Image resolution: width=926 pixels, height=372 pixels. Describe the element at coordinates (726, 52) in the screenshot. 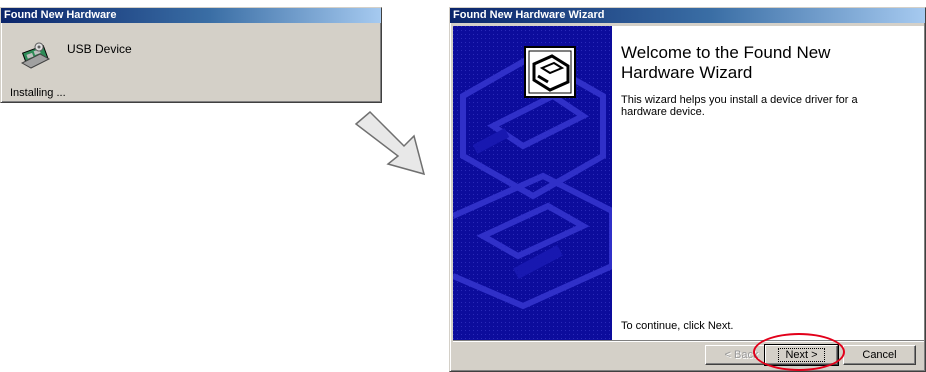

I see `welcome-heading-line1: Welcome to the Found New` at that location.